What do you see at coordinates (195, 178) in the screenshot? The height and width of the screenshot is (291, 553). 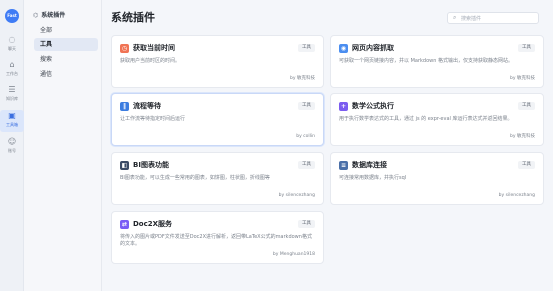 I see `plugin-description: BI图表功能，可以生成一些常用的图表，如饼图，柱状图，折线图等` at bounding box center [195, 178].